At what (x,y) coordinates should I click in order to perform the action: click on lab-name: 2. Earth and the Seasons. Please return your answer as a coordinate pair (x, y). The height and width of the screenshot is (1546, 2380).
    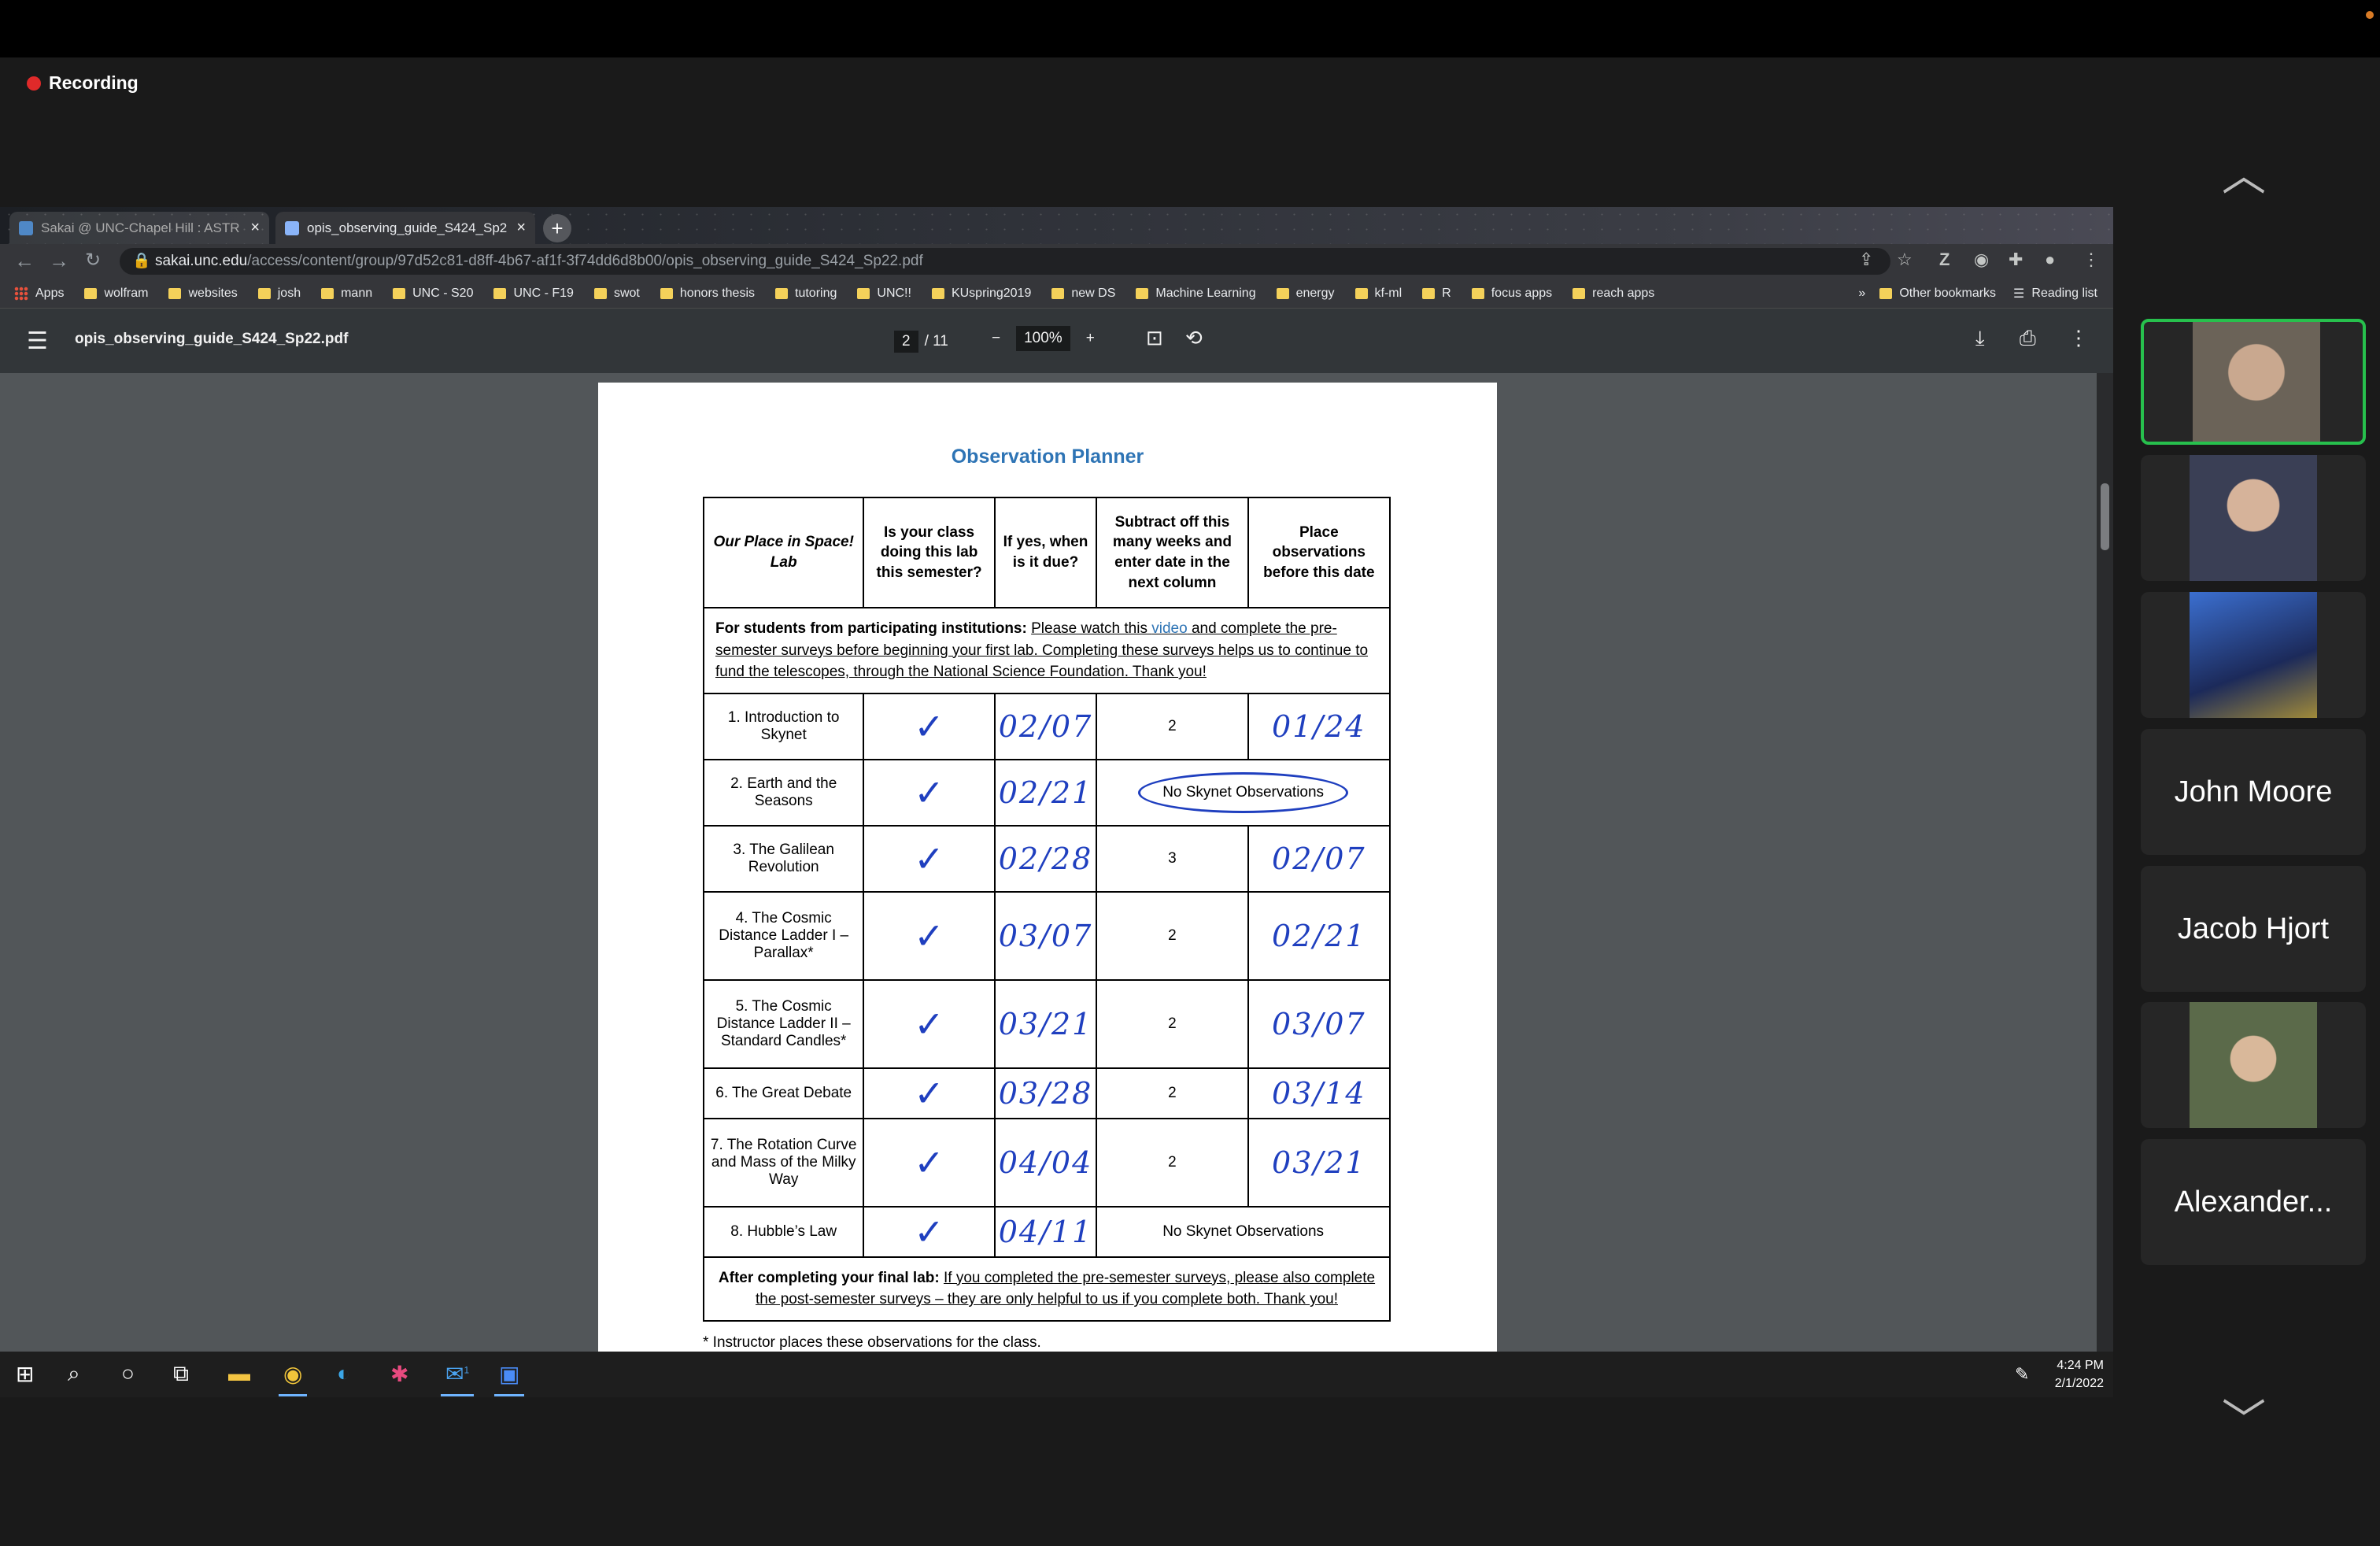
    Looking at the image, I should click on (783, 792).